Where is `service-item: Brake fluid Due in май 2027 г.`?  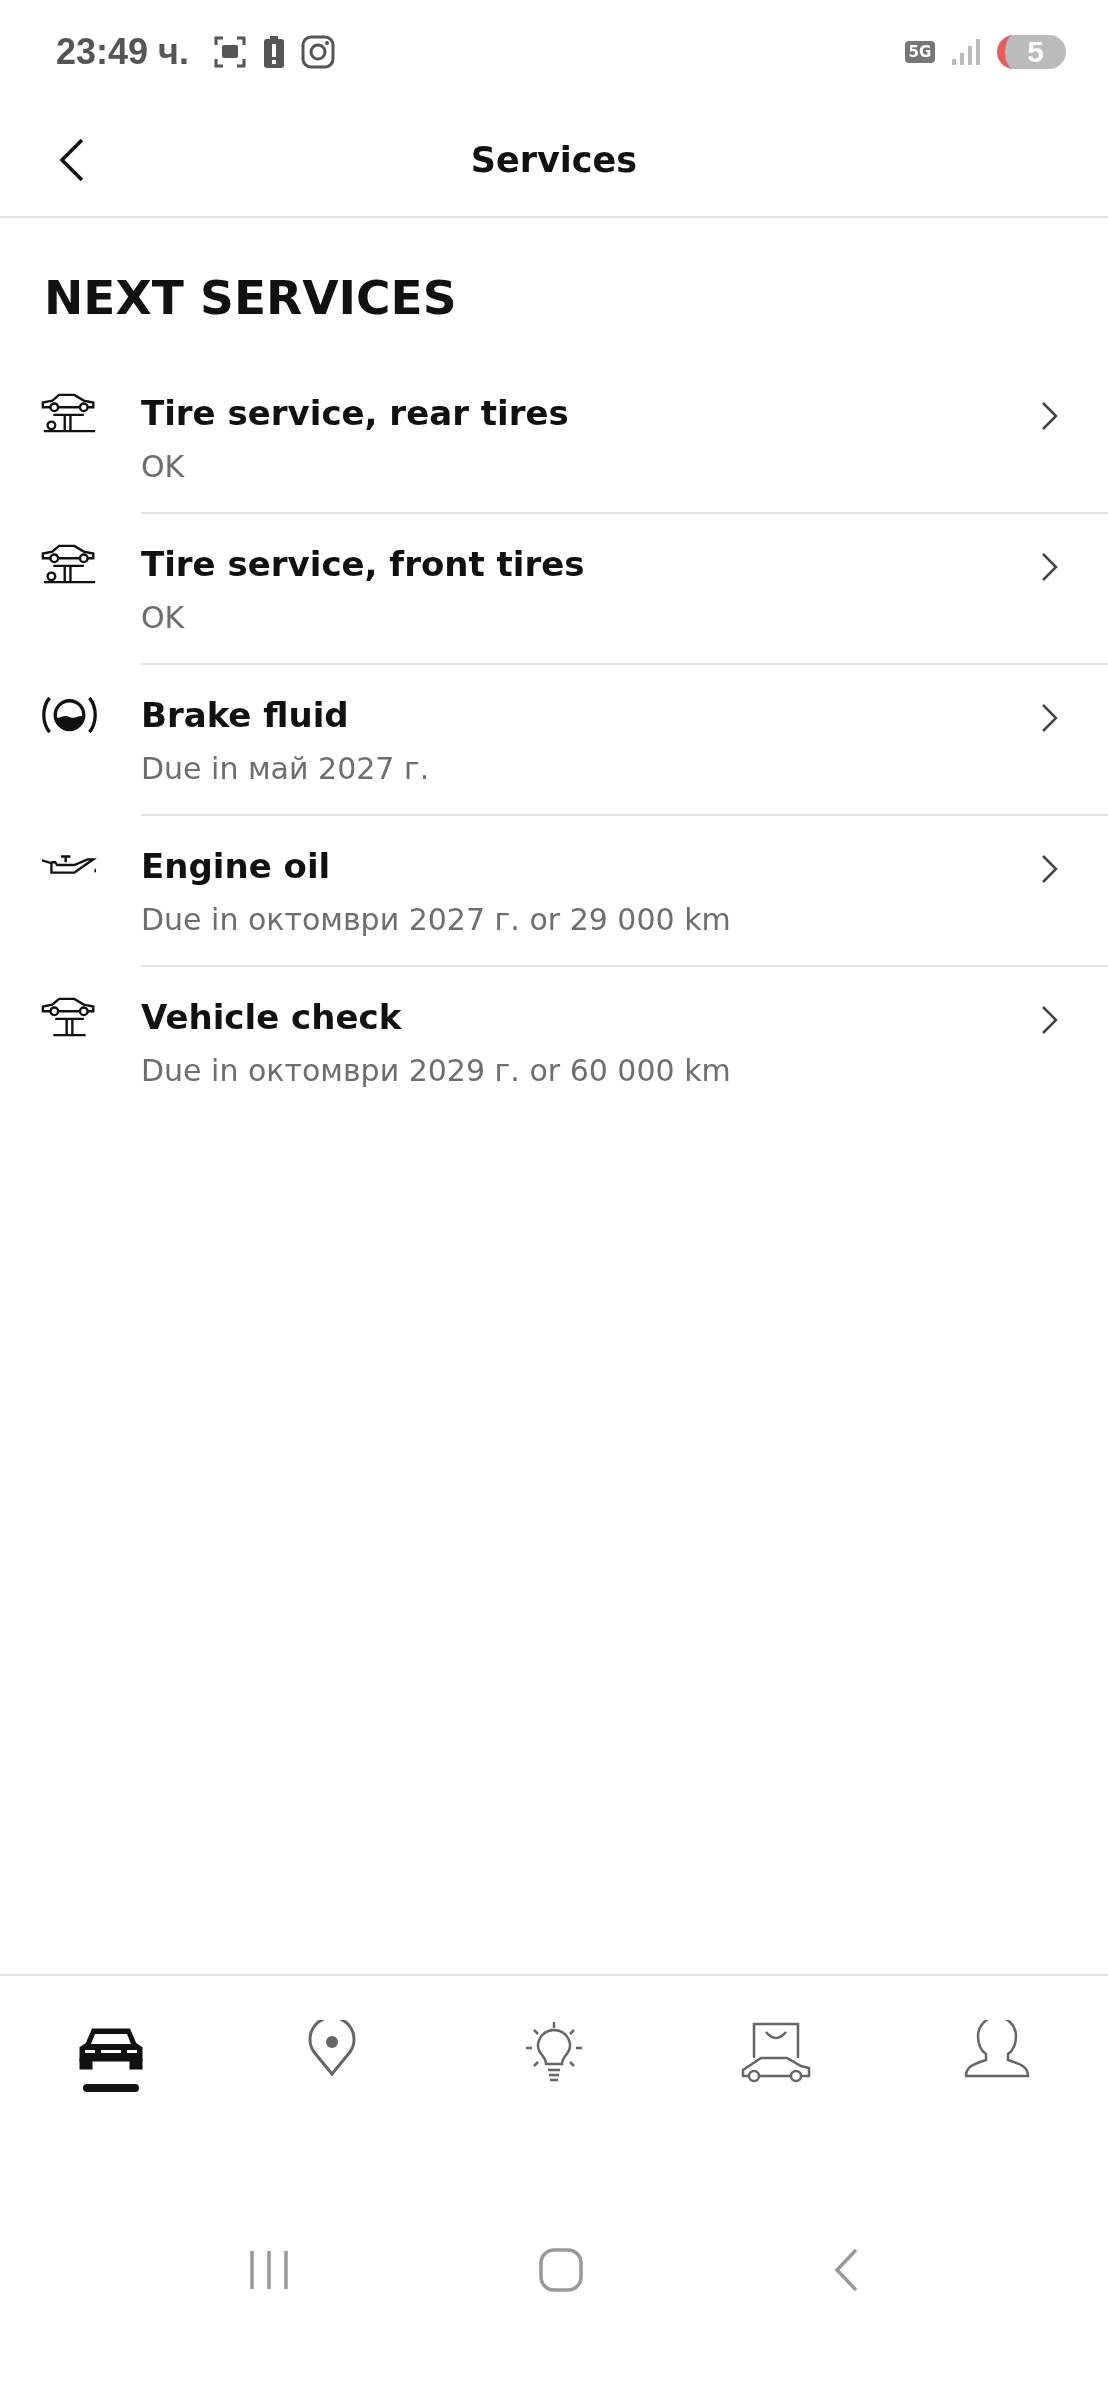
service-item: Brake fluid Due in май 2027 г. is located at coordinates (554, 740).